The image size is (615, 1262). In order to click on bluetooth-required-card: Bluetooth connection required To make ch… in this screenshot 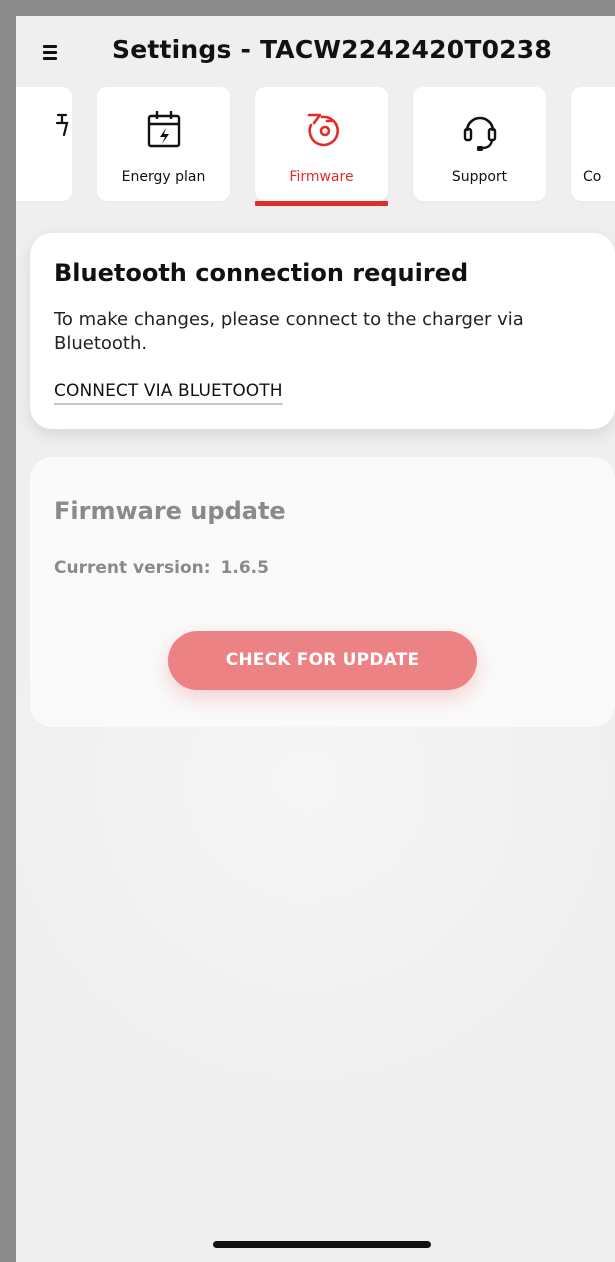, I will do `click(322, 331)`.